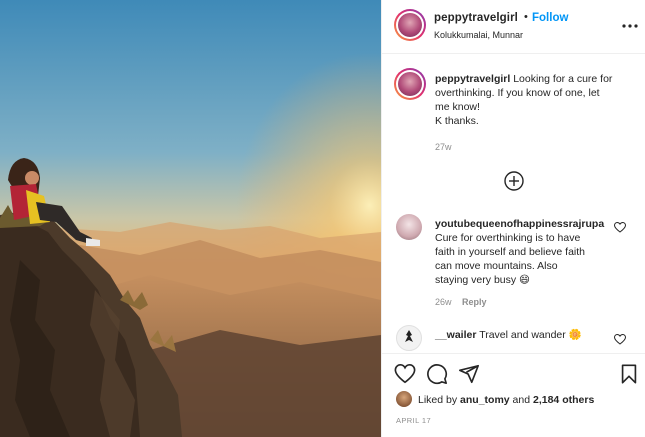 The image size is (645, 437). Describe the element at coordinates (469, 374) in the screenshot. I see `paper-plane-icon` at that location.